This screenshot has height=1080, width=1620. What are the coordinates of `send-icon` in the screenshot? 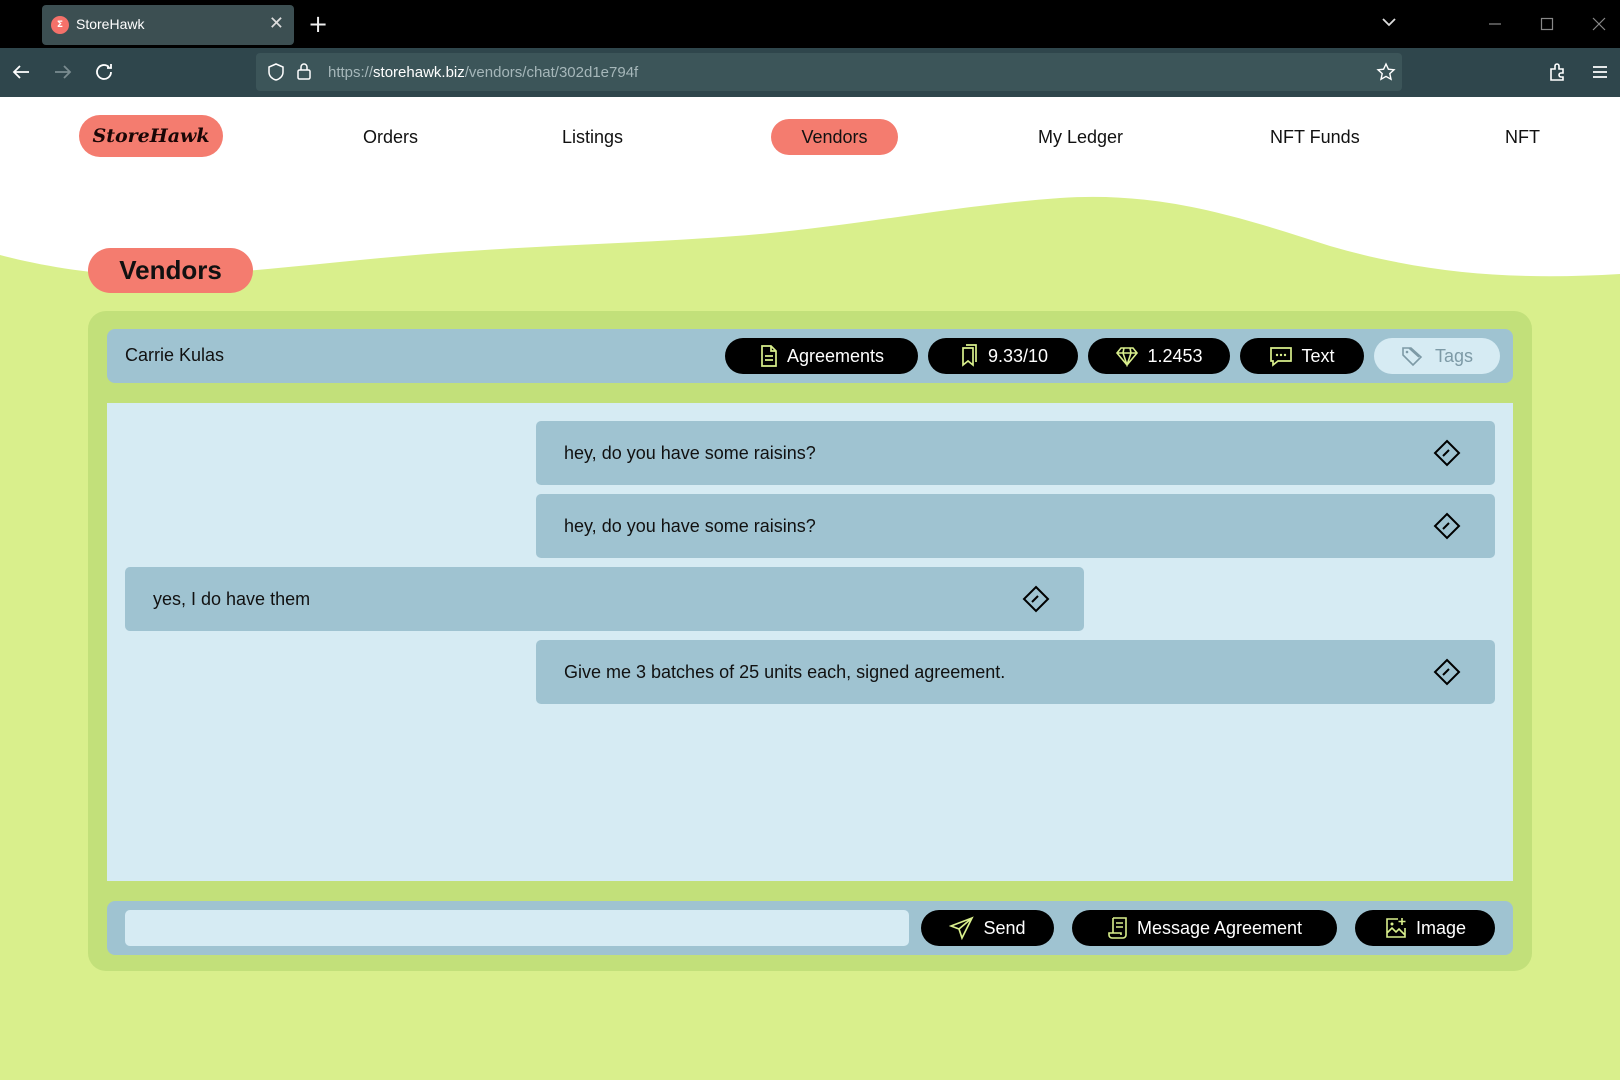 It's located at (962, 928).